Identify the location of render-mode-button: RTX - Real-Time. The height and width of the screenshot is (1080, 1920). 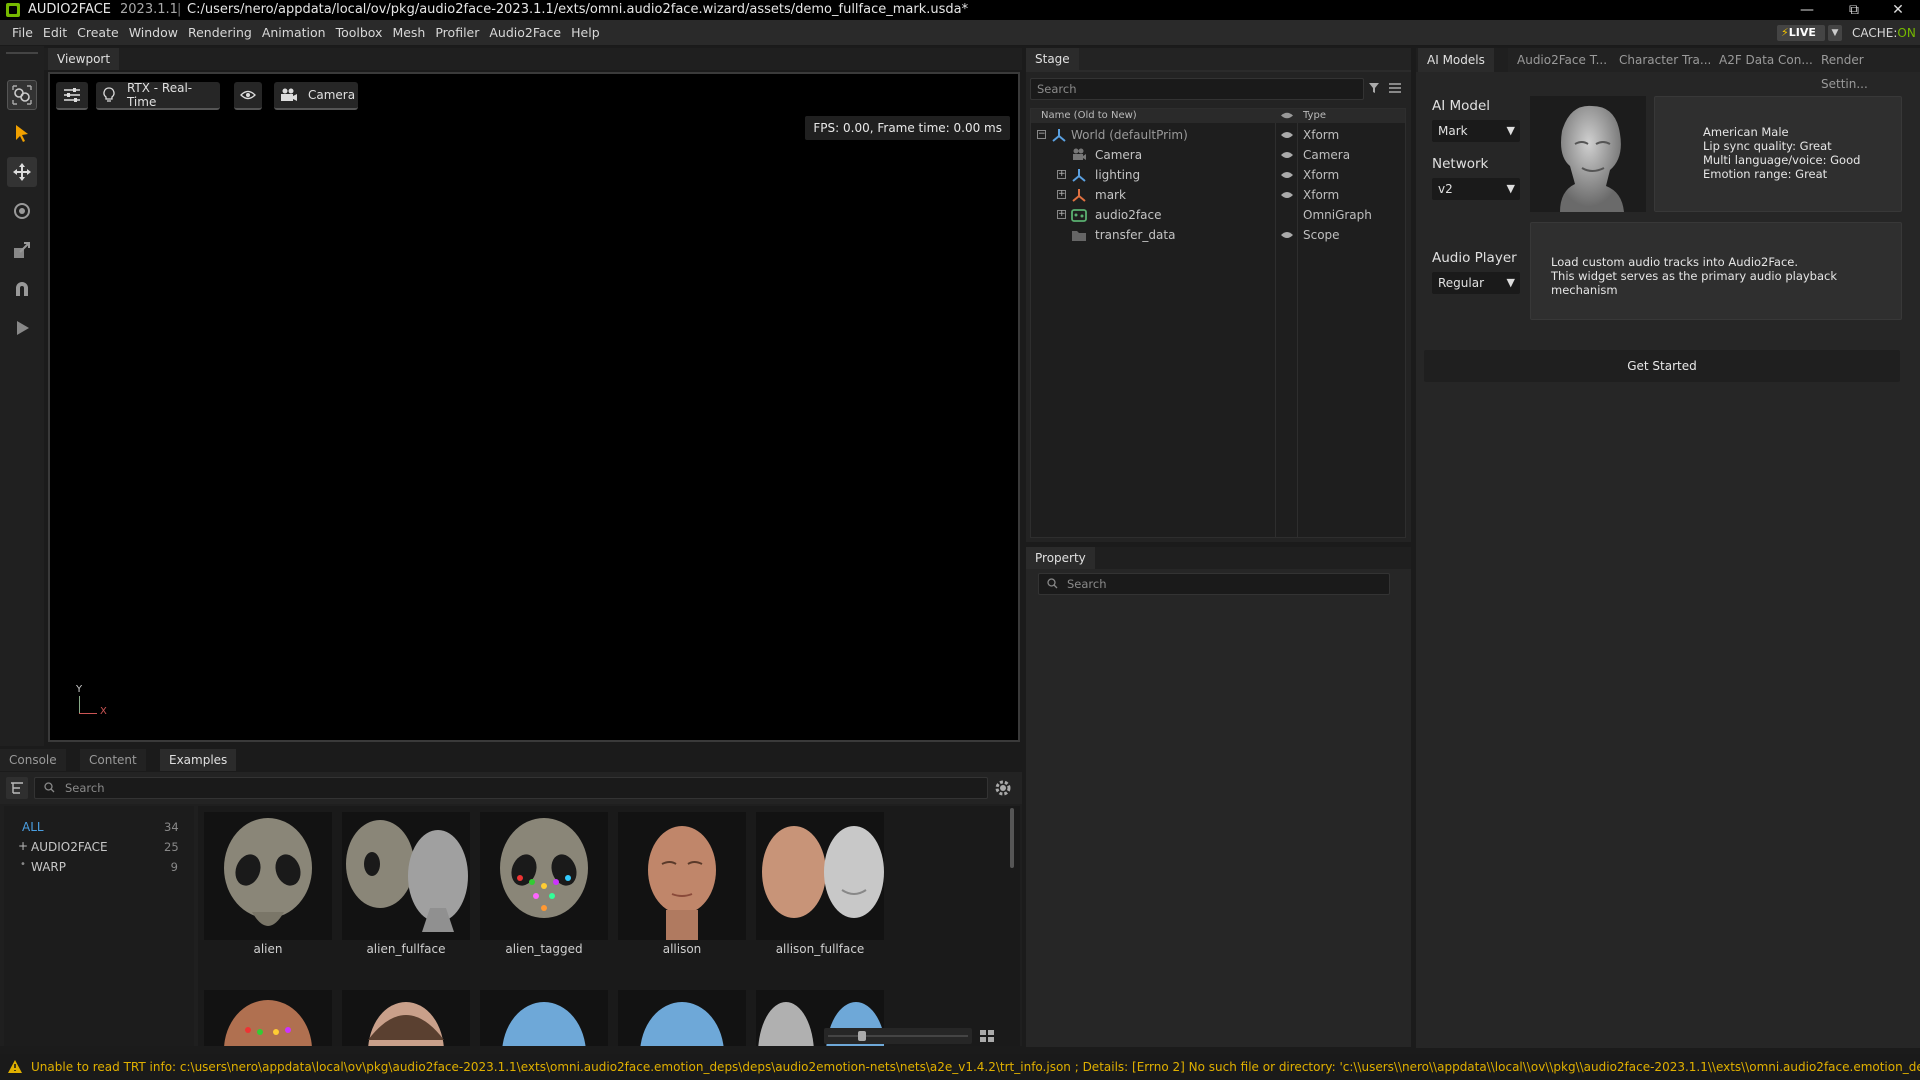
(158, 95).